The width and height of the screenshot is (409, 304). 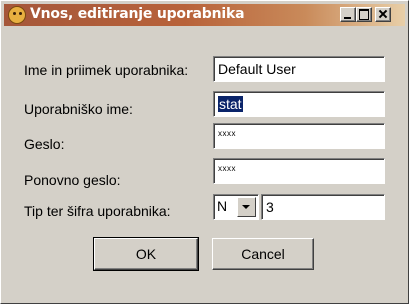 I want to click on password-repeat-label: Ponovno geslo:, so click(x=72, y=180).